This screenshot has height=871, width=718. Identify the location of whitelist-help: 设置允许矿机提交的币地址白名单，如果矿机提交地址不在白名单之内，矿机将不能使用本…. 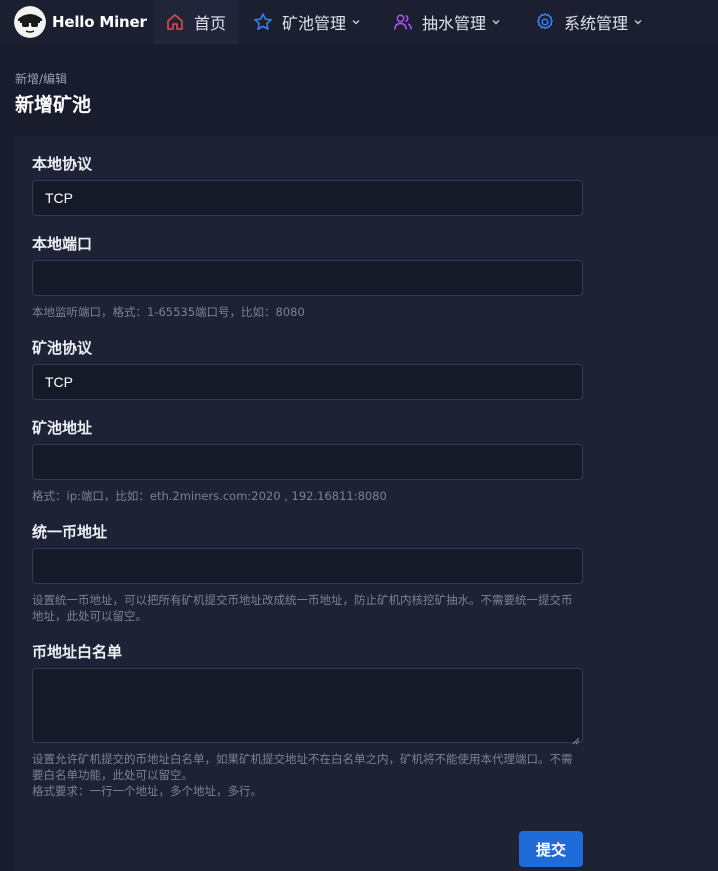
(302, 767).